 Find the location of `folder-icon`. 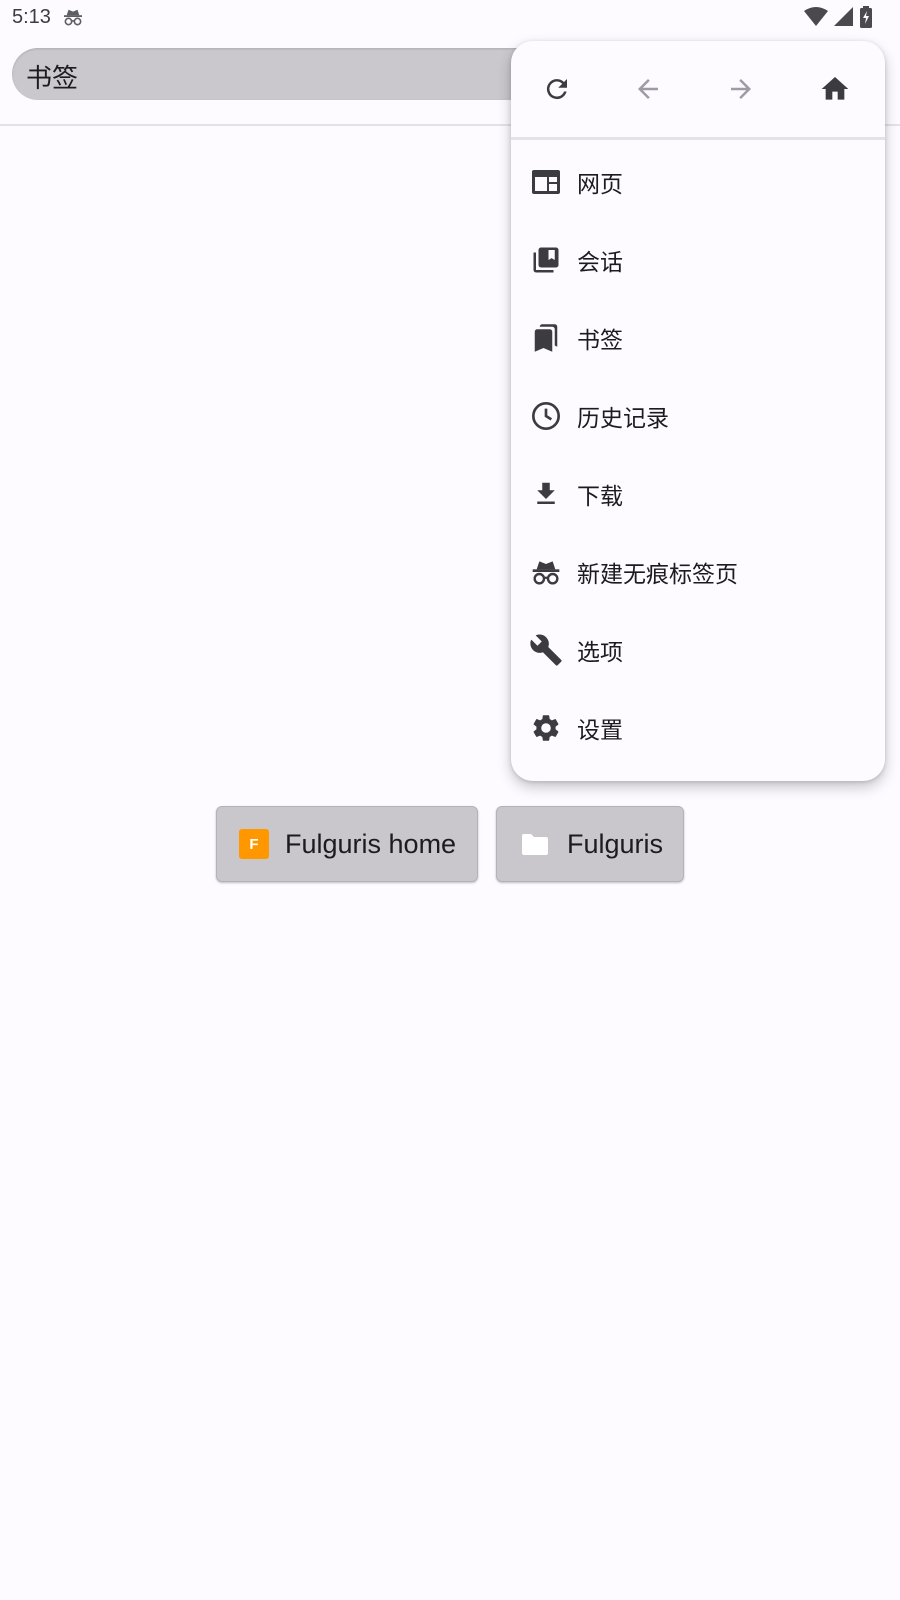

folder-icon is located at coordinates (535, 844).